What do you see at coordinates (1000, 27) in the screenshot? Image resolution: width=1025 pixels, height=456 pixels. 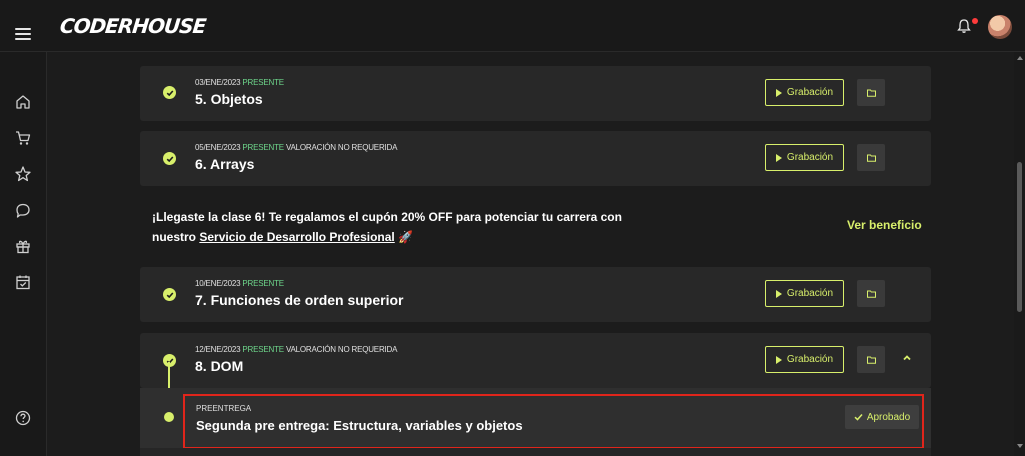 I see `avatar` at bounding box center [1000, 27].